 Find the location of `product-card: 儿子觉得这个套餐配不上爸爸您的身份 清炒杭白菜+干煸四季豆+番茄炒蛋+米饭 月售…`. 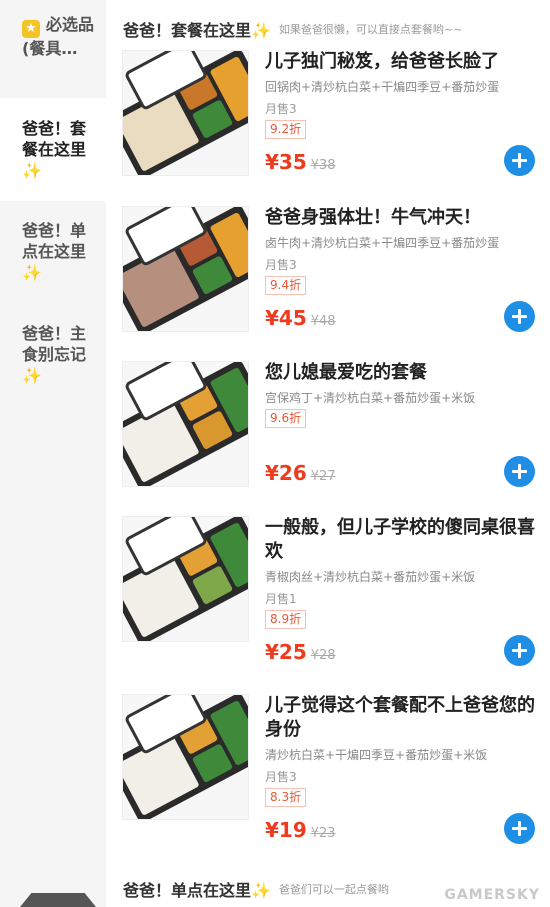

product-card: 儿子觉得这个套餐配不上爸爸您的身份 清炒杭白菜+干煸四季豆+番茄炒蛋+米饭 月售… is located at coordinates (332, 769).